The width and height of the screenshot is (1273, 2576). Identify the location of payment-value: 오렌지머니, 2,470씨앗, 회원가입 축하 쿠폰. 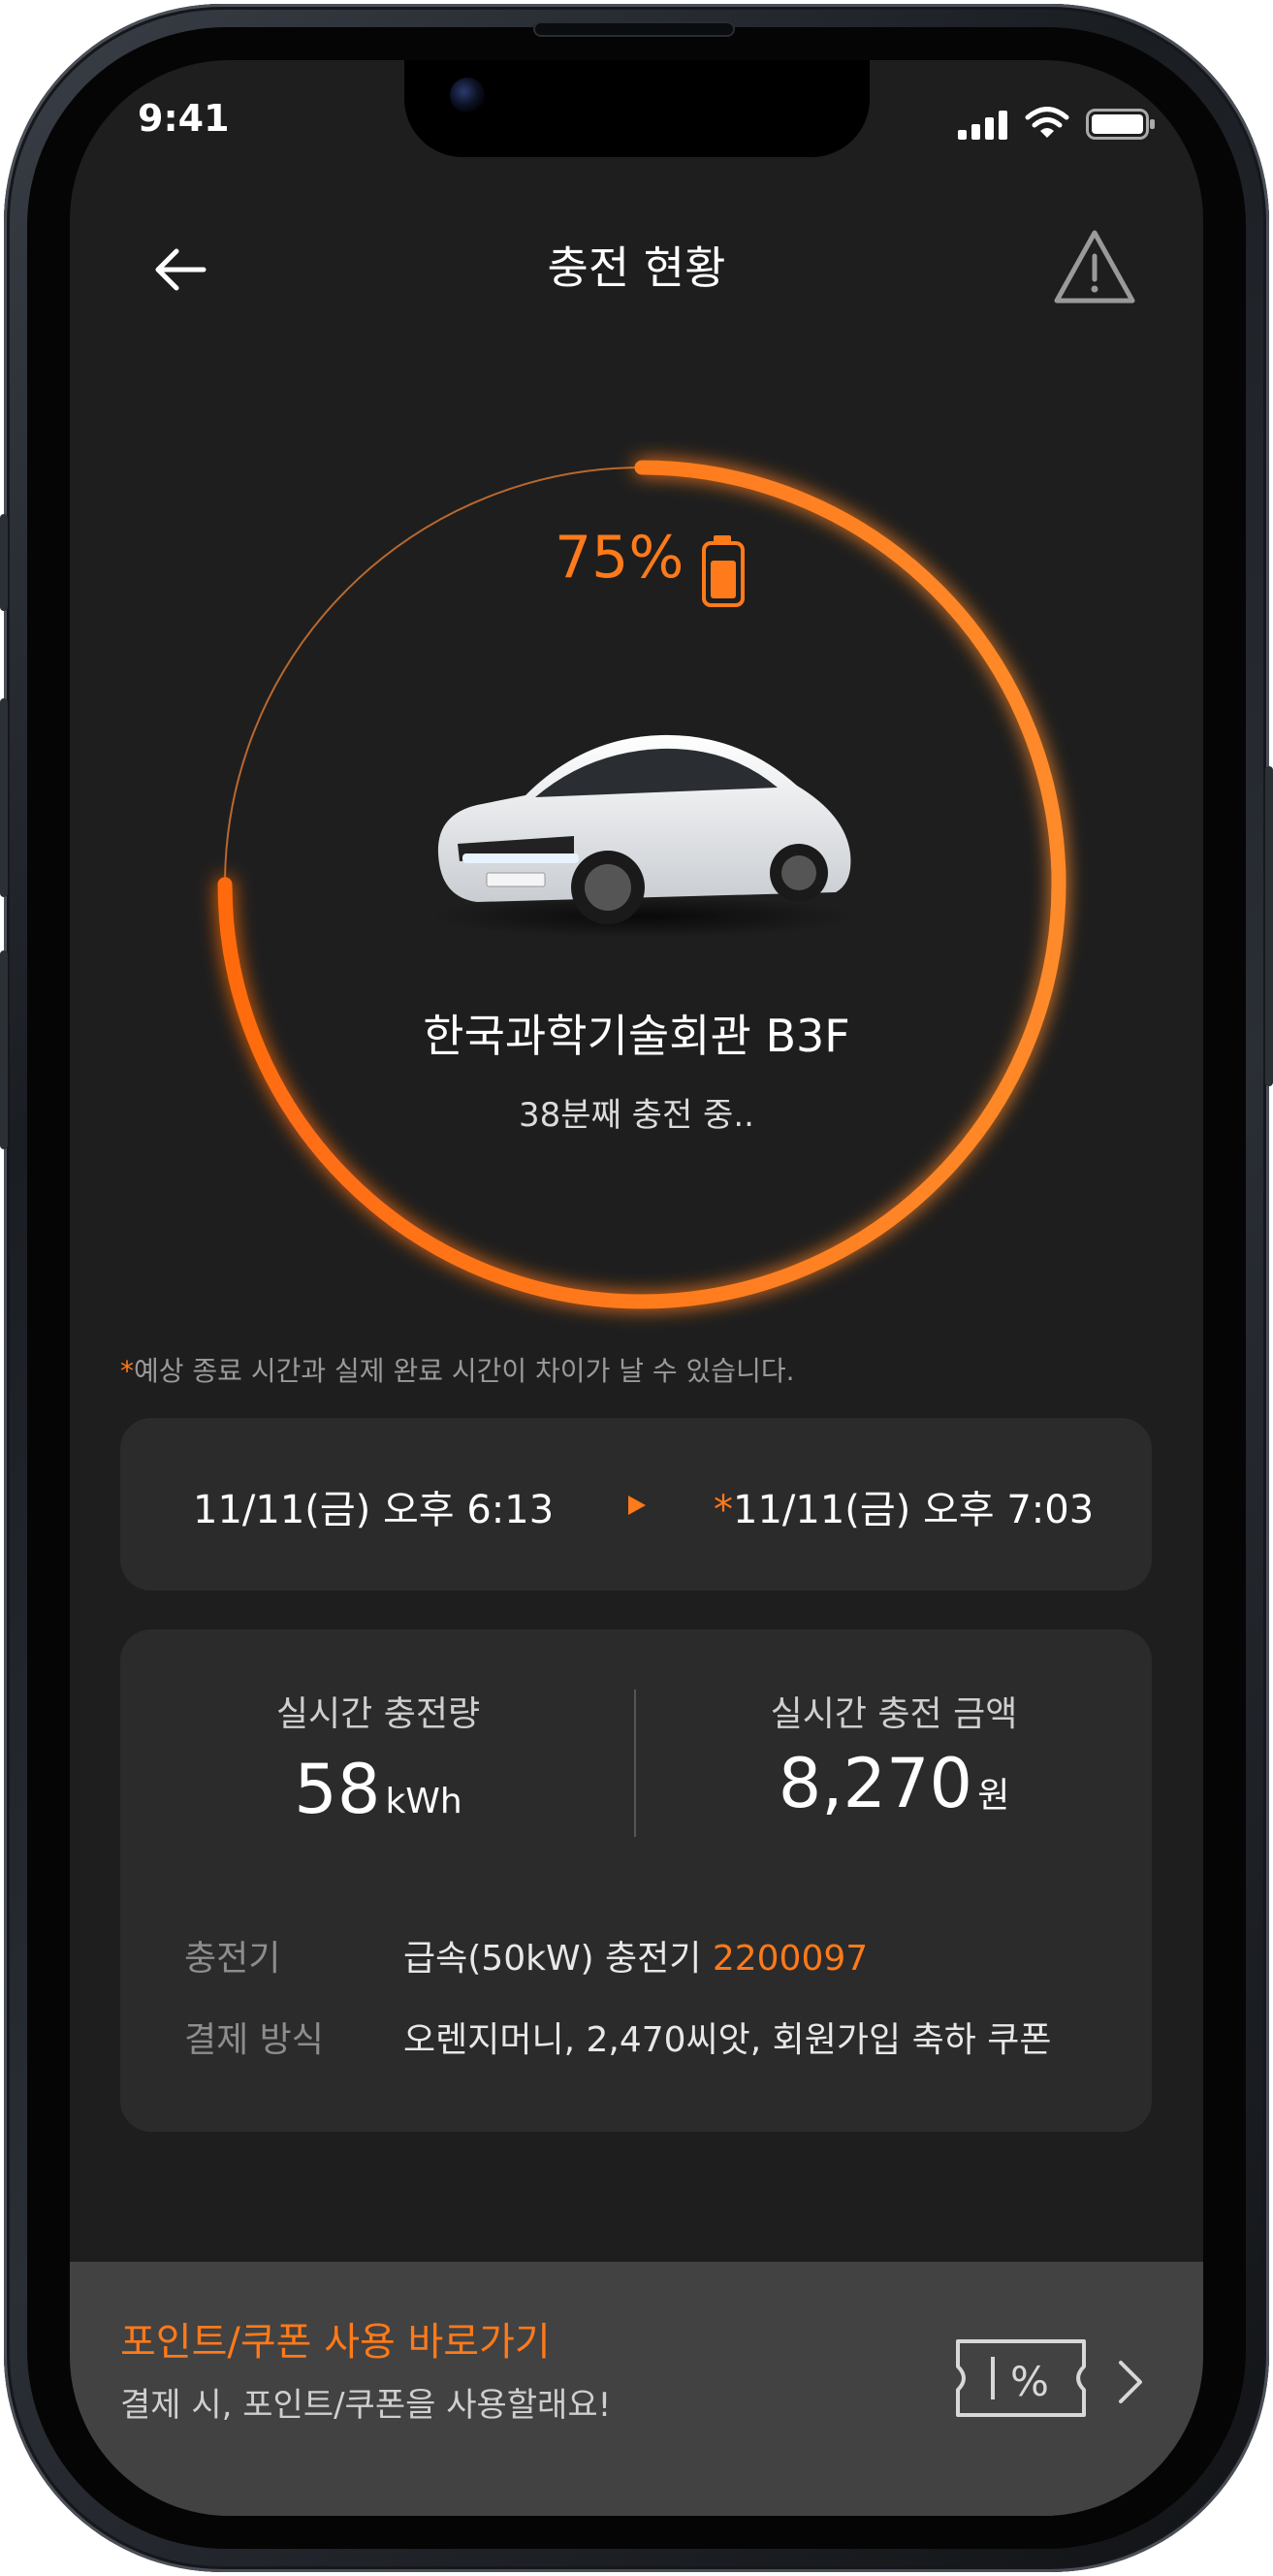
(727, 2040).